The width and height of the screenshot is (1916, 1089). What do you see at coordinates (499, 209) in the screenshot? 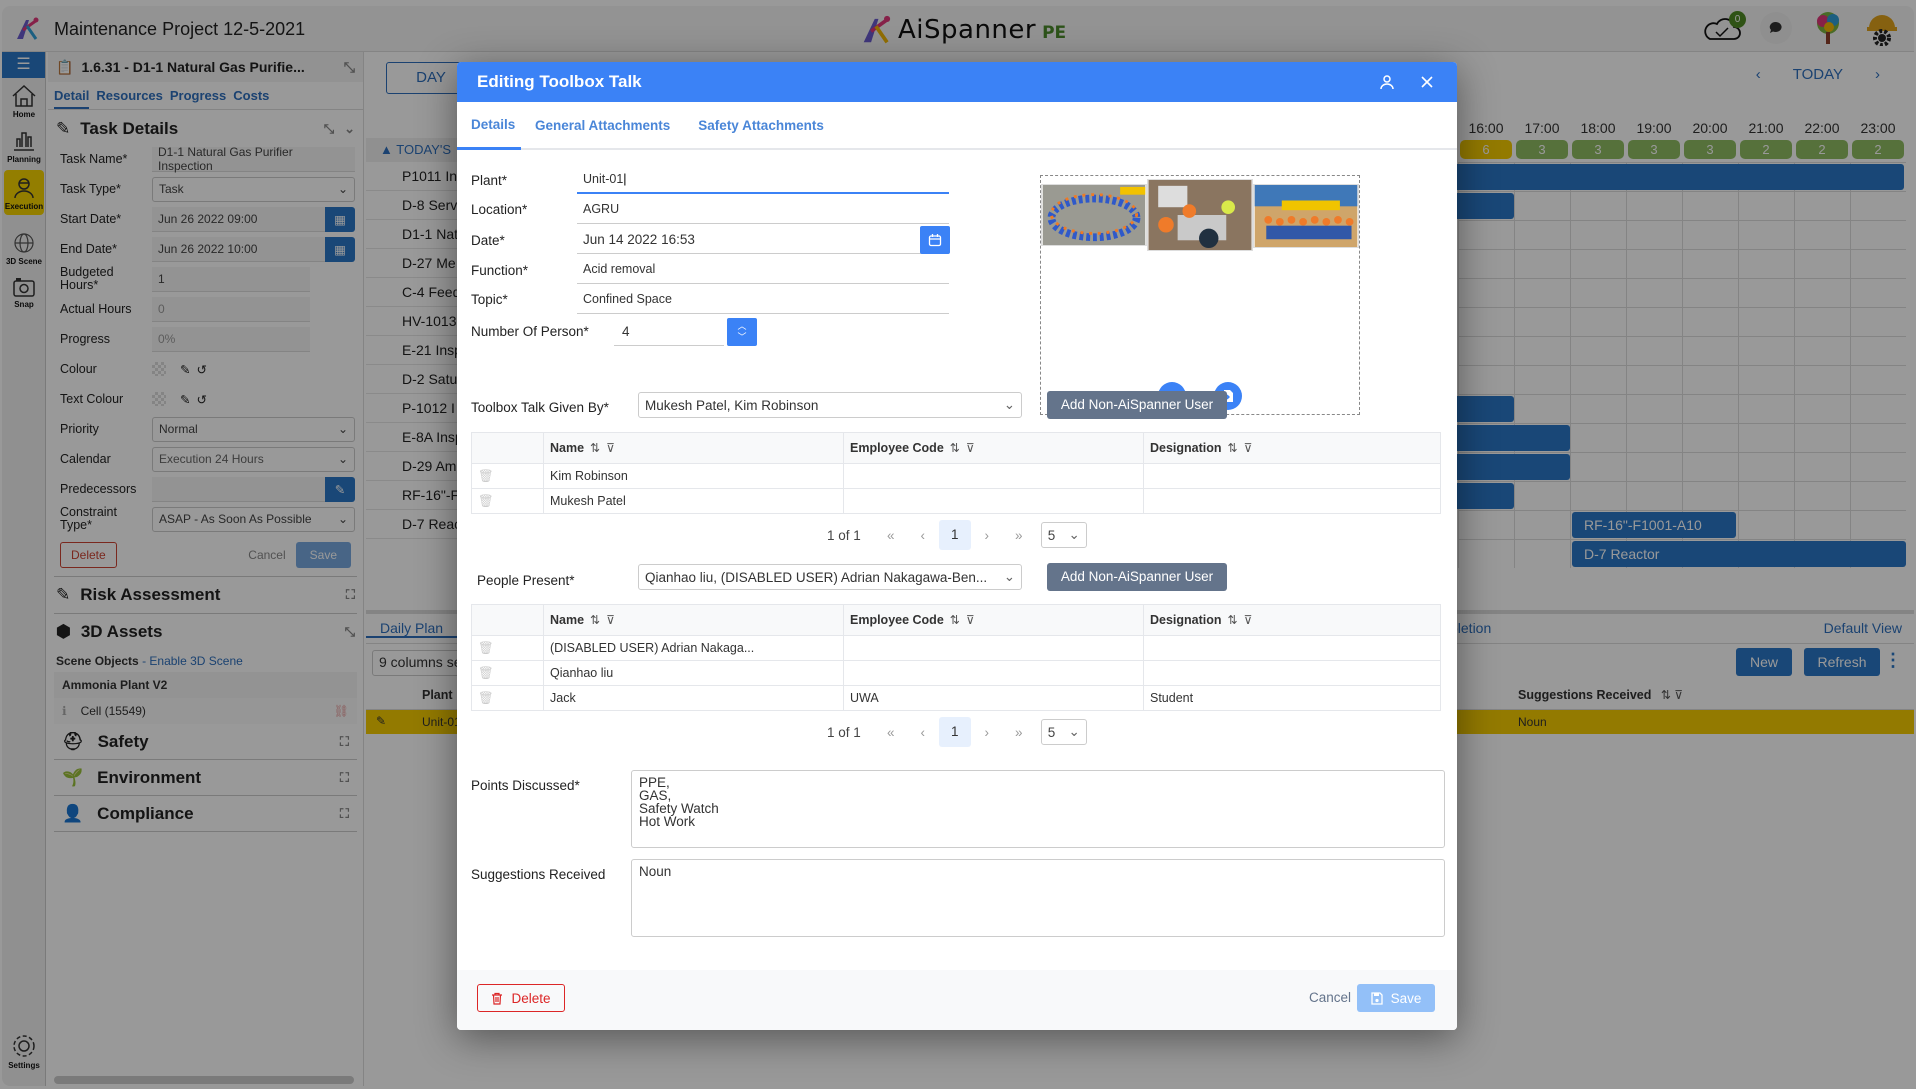
I see `location-label: Location*` at bounding box center [499, 209].